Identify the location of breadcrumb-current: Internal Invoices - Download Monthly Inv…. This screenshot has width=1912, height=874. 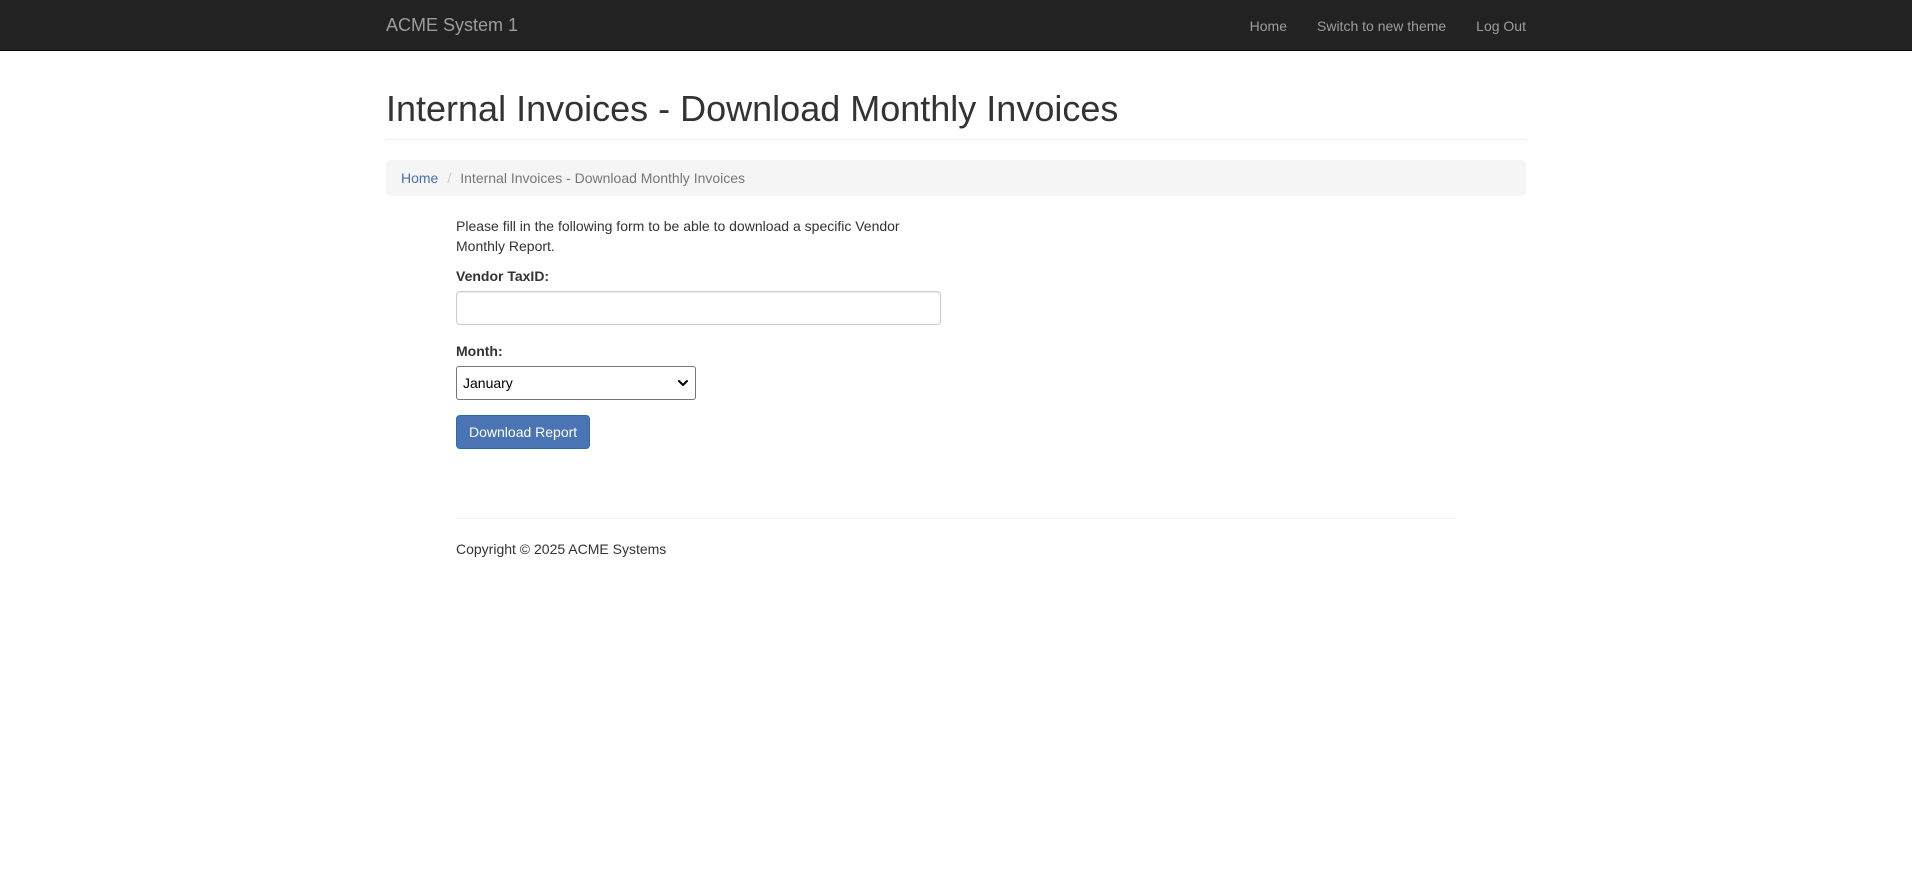
(603, 178).